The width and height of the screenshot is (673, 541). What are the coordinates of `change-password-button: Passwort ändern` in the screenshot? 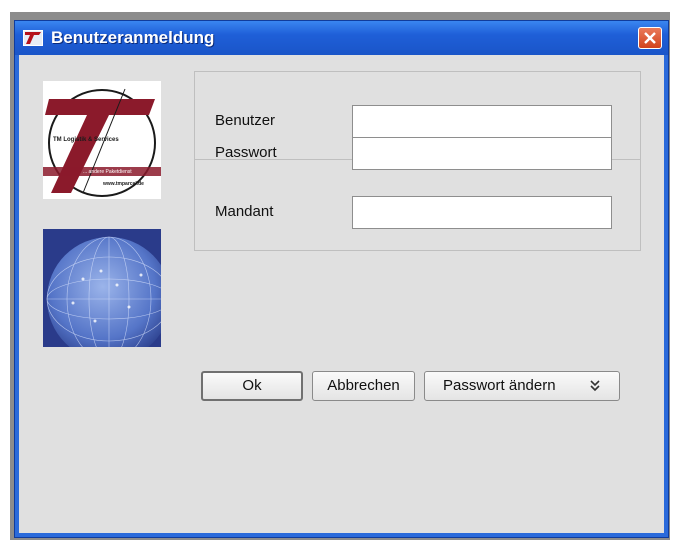 It's located at (522, 386).